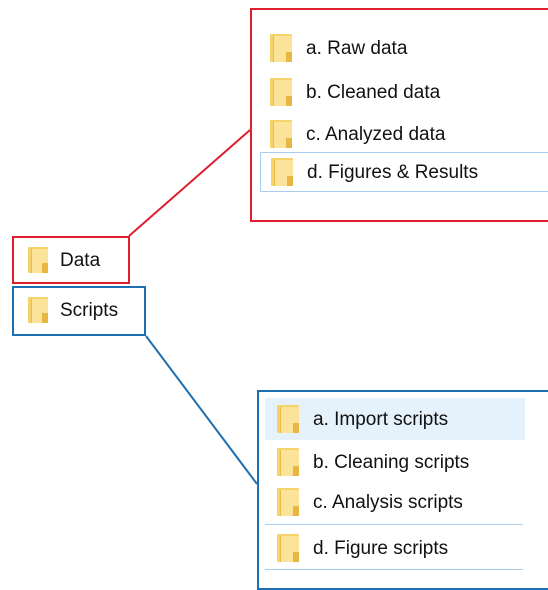 The width and height of the screenshot is (548, 590). I want to click on list-item-cleaned-data: b. Cleaned data, so click(400, 92).